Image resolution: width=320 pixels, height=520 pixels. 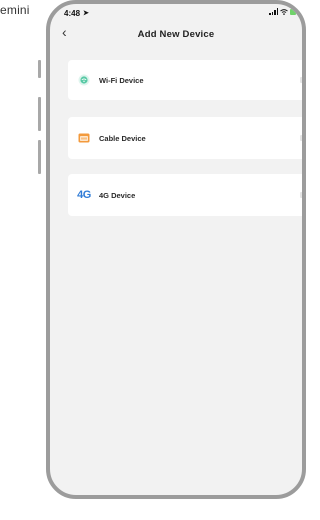 What do you see at coordinates (64, 32) in the screenshot?
I see `back-button: ‹` at bounding box center [64, 32].